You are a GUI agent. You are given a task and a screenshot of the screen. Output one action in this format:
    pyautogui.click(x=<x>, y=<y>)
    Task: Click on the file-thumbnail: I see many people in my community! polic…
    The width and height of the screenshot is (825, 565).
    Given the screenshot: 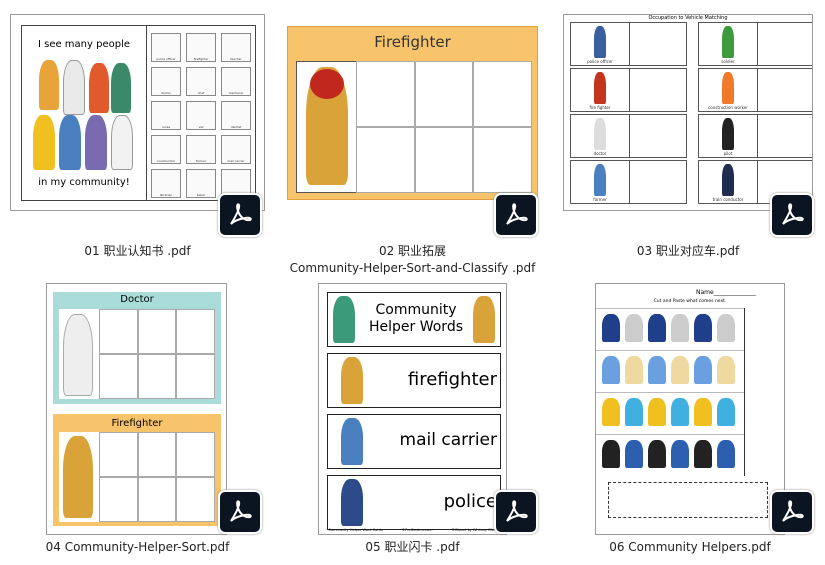 What is the action you would take?
    pyautogui.click(x=137, y=112)
    